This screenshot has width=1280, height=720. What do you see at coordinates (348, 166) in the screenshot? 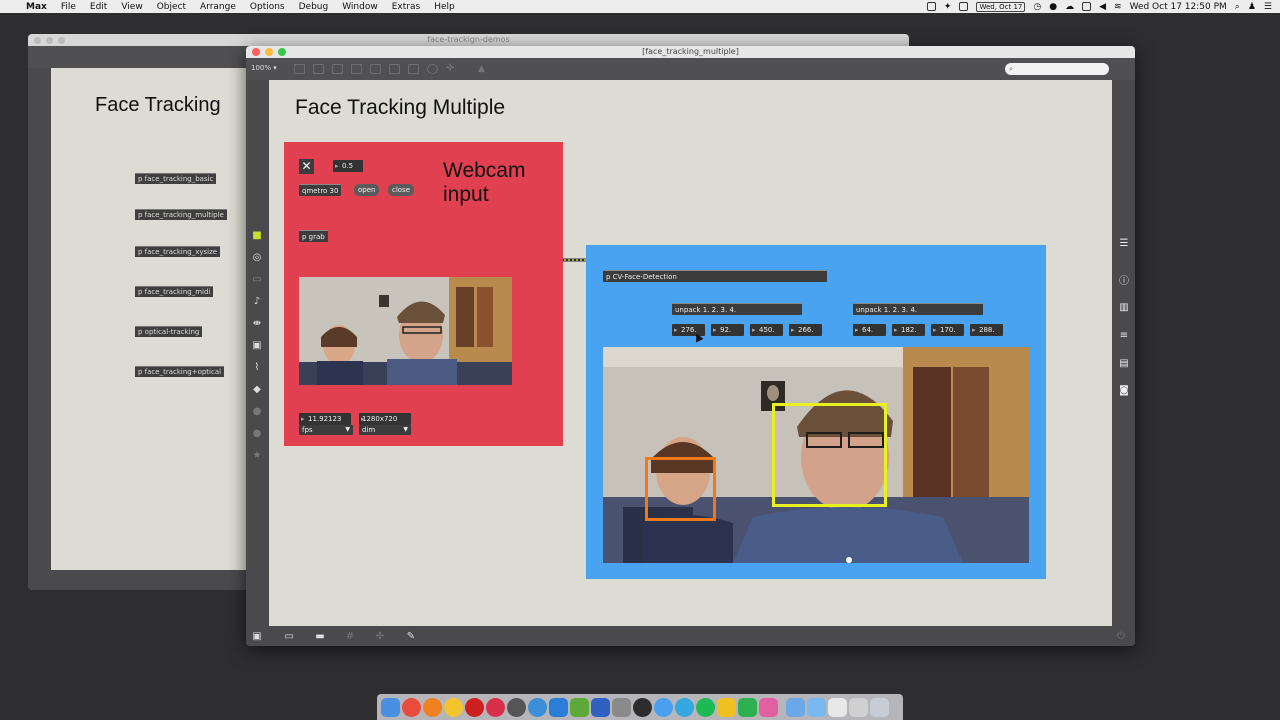
I see `rate-number-box: 0.5` at bounding box center [348, 166].